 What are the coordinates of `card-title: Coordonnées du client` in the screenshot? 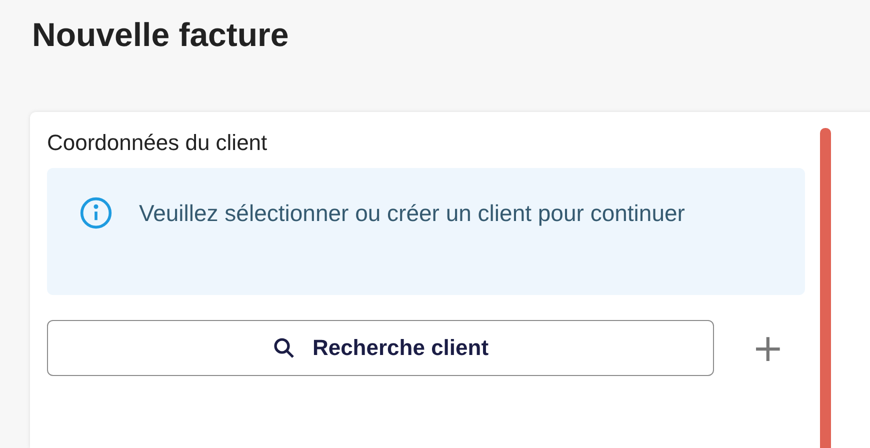 It's located at (157, 143).